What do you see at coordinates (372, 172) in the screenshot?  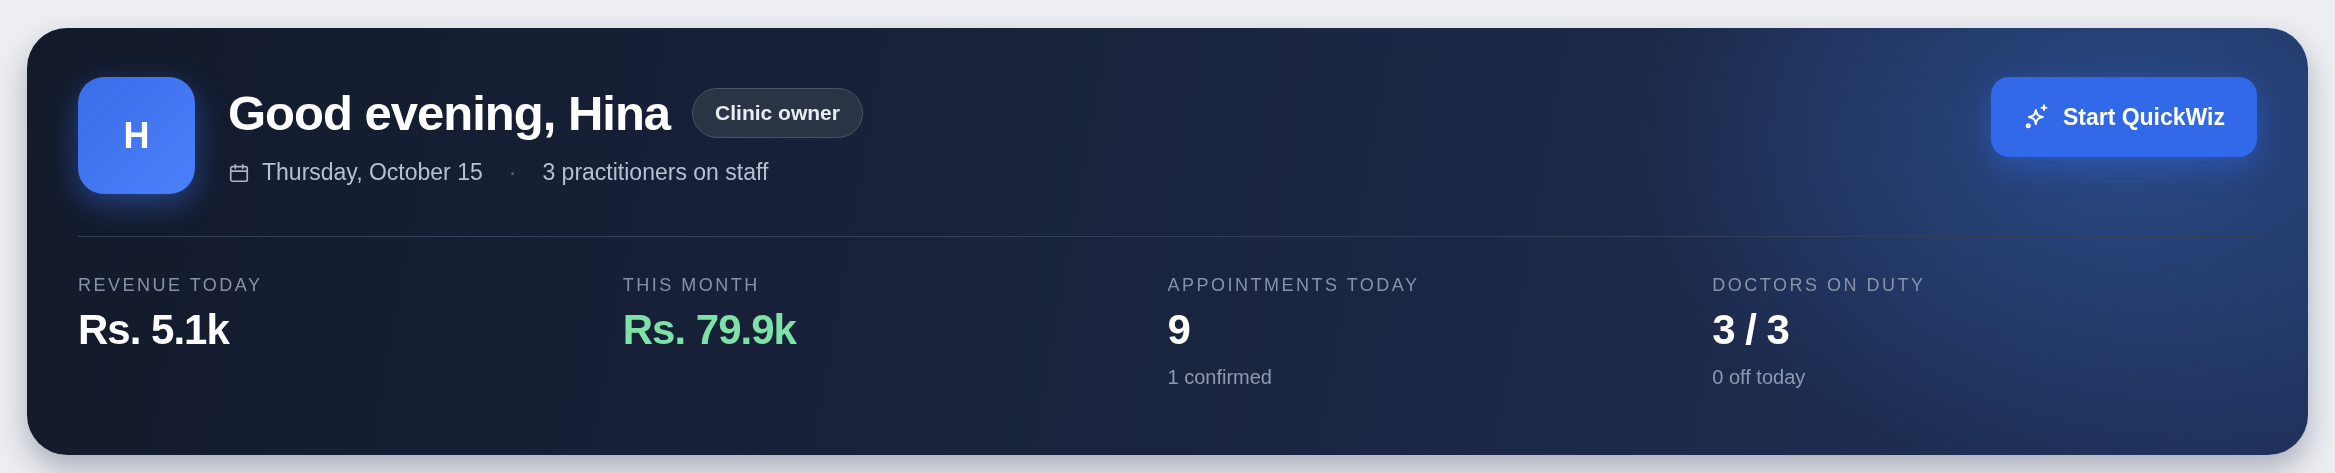 I see `date-text: Thursday, October 15` at bounding box center [372, 172].